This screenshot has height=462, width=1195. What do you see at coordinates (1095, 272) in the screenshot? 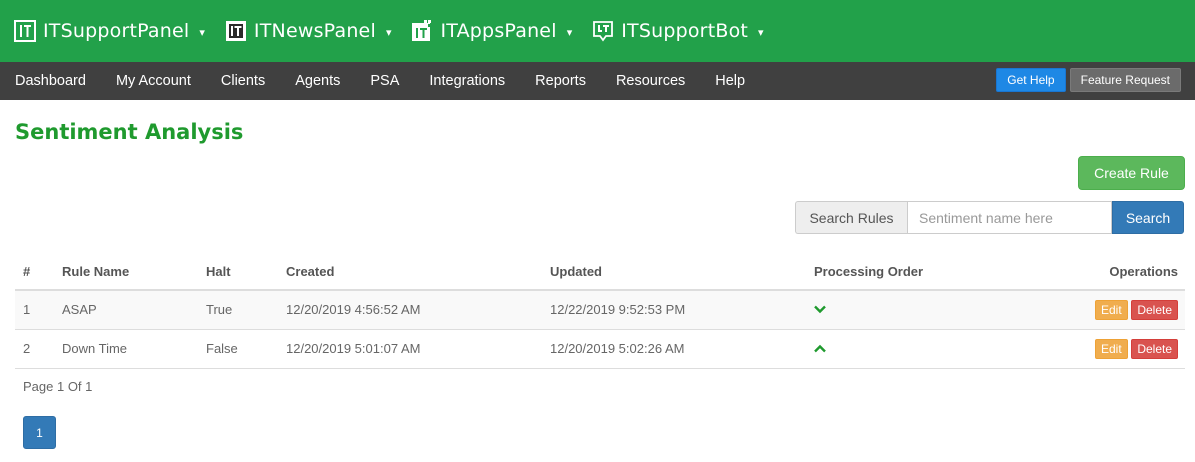
I see `col-header-operations: Operations` at bounding box center [1095, 272].